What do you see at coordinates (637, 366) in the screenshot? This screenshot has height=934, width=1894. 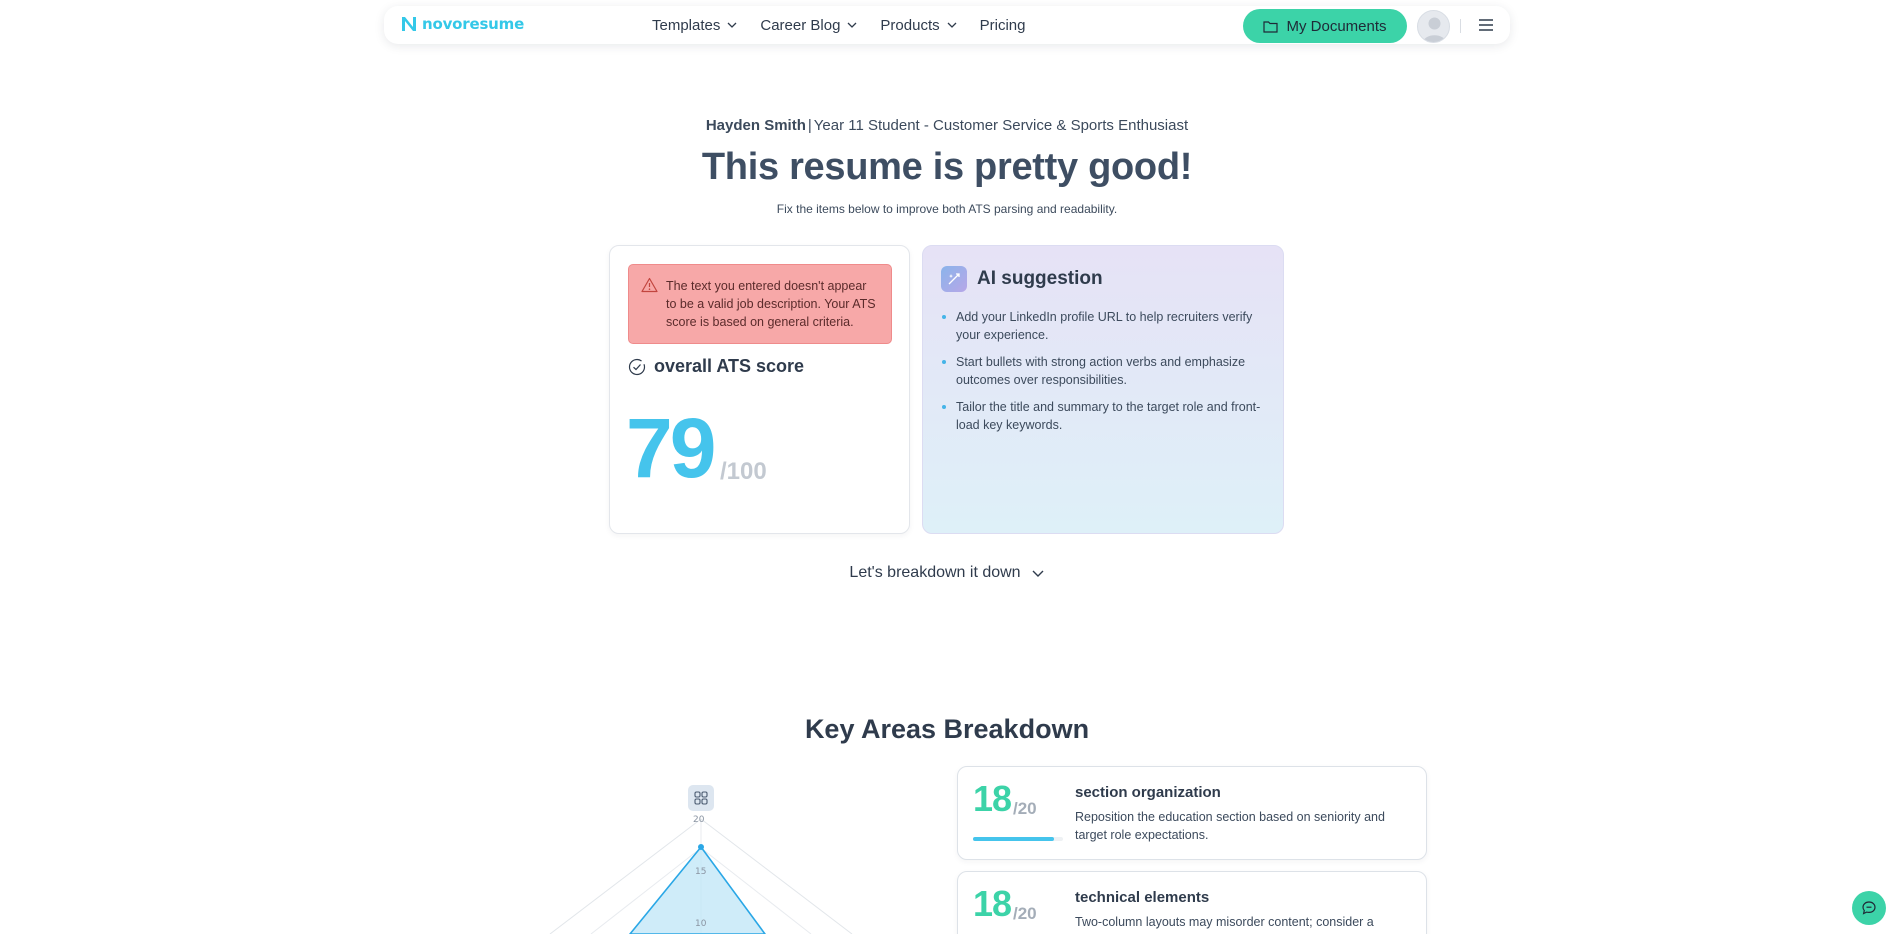 I see `check-circle-icon` at bounding box center [637, 366].